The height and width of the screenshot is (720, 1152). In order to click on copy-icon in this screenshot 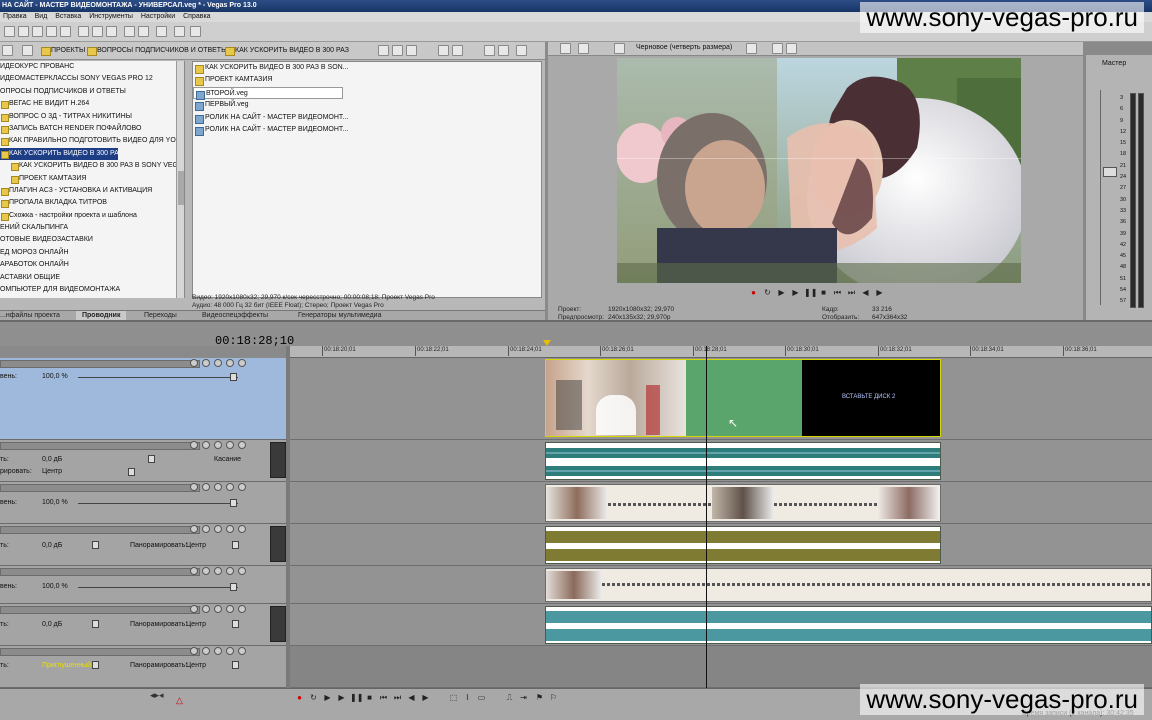, I will do `click(97, 31)`.